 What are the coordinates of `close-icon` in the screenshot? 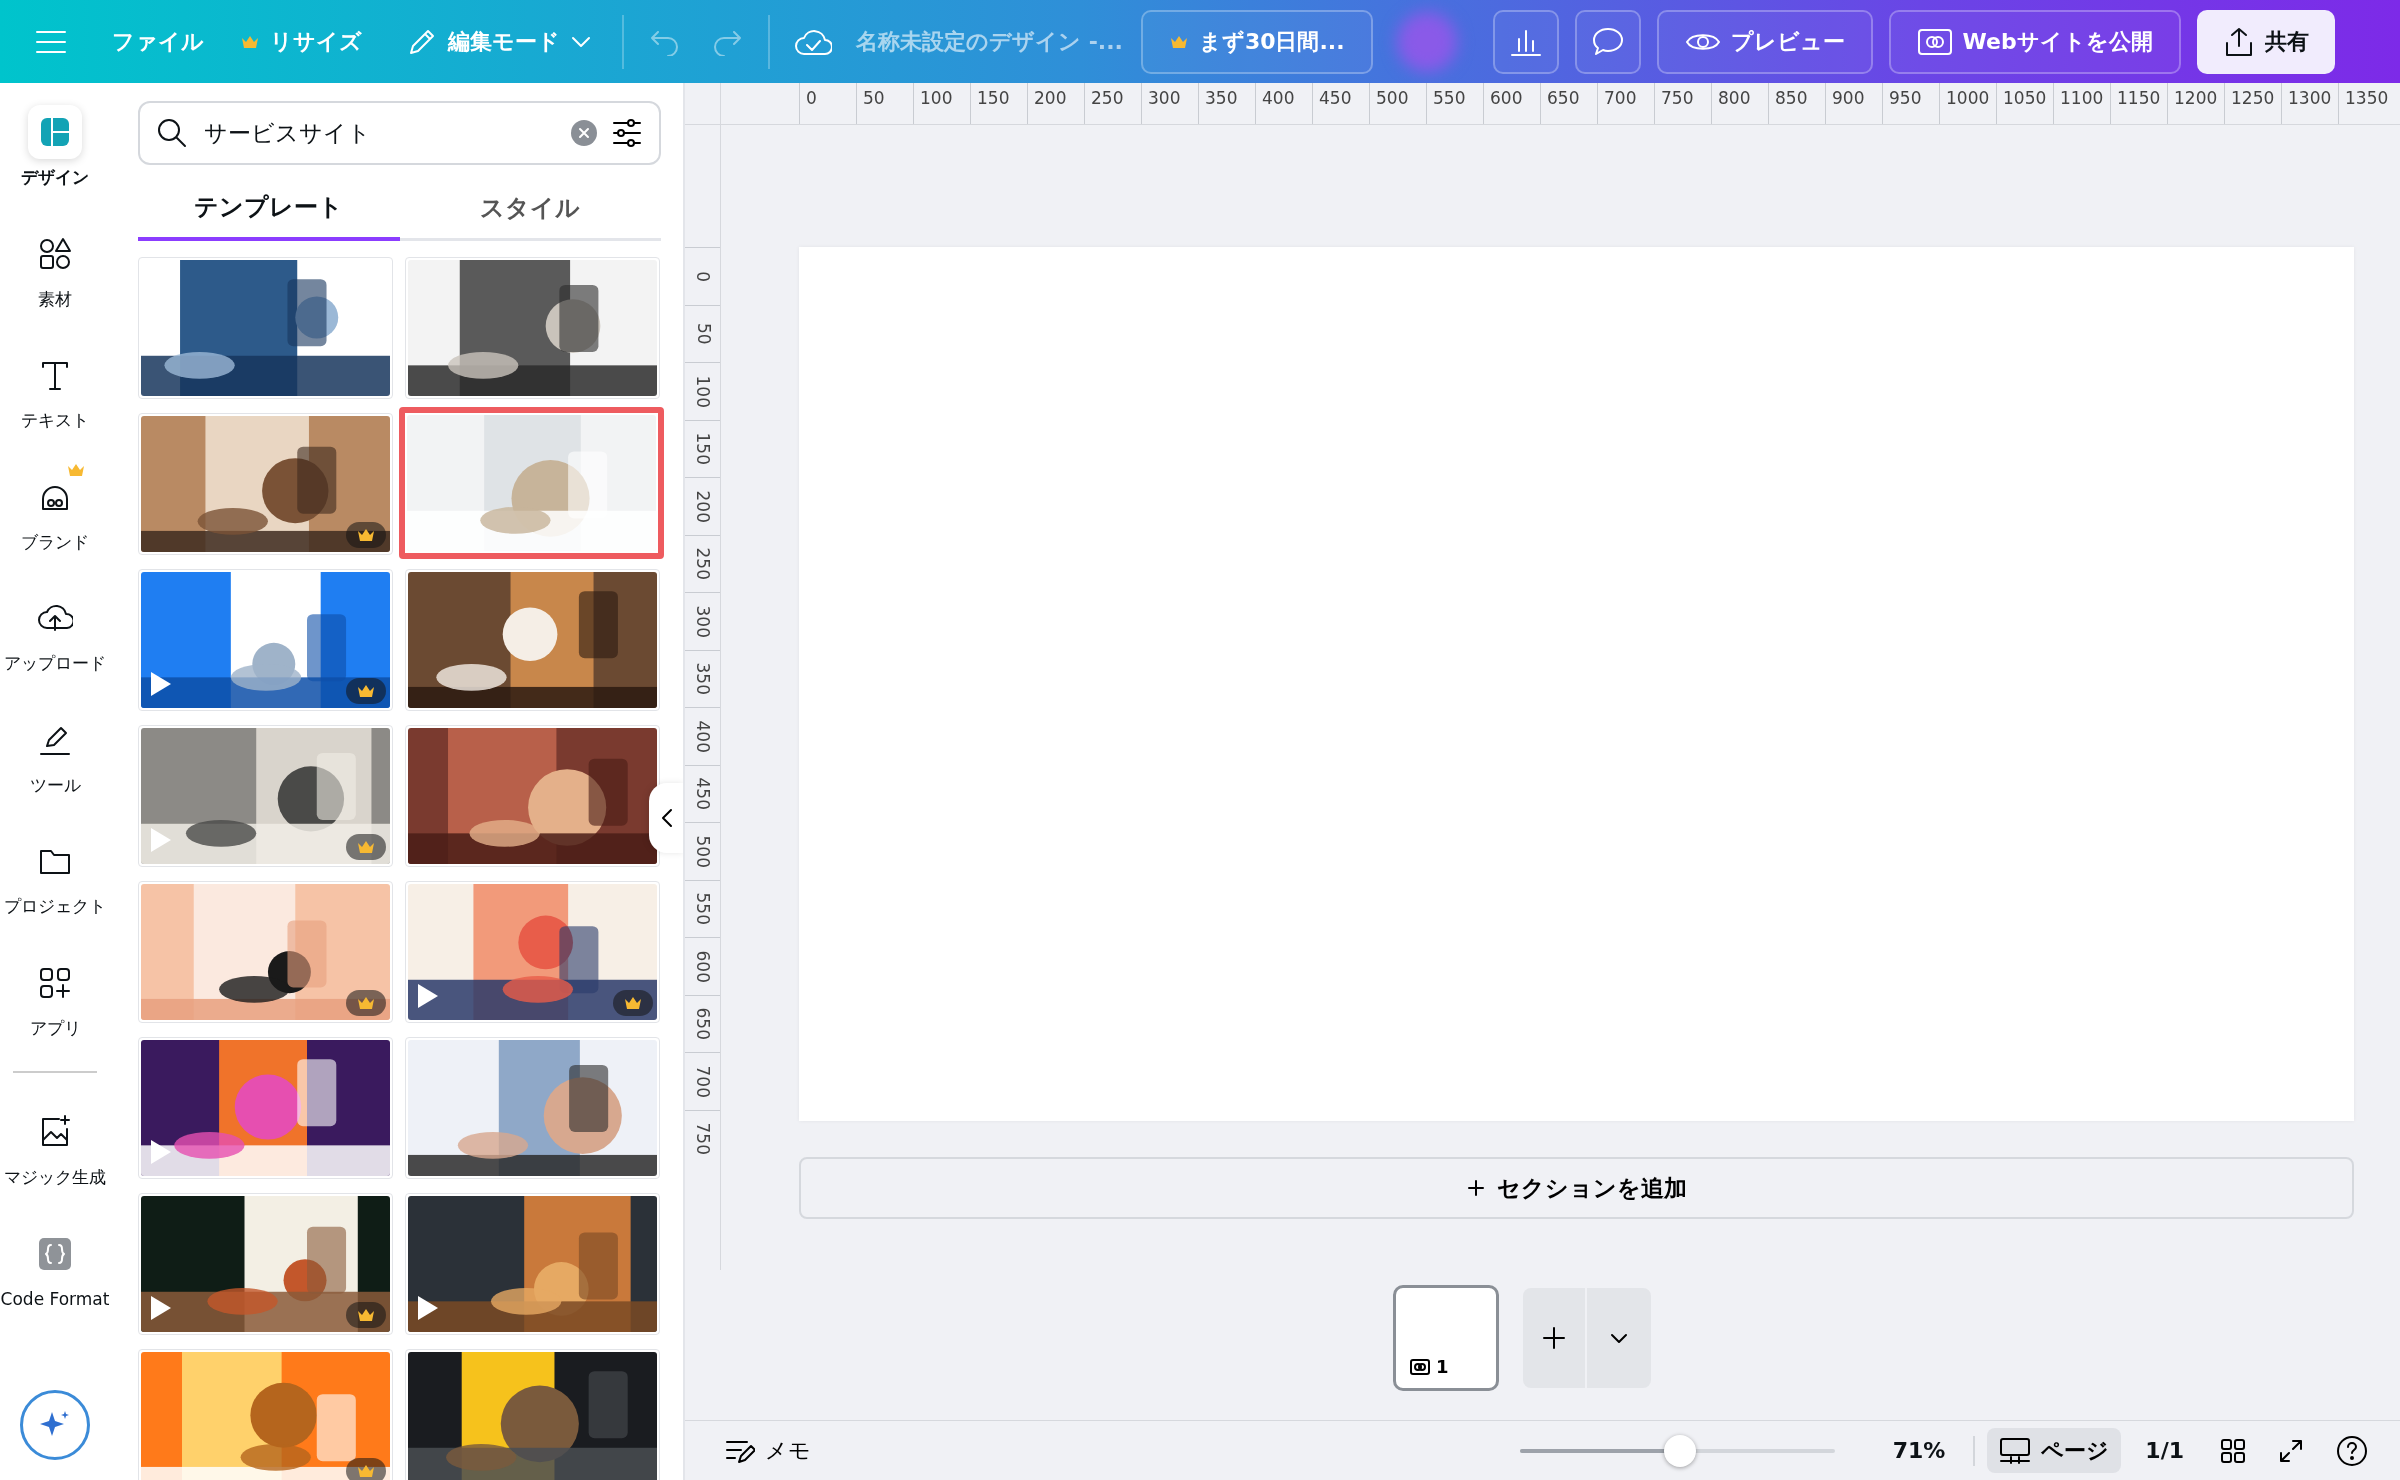 It's located at (584, 133).